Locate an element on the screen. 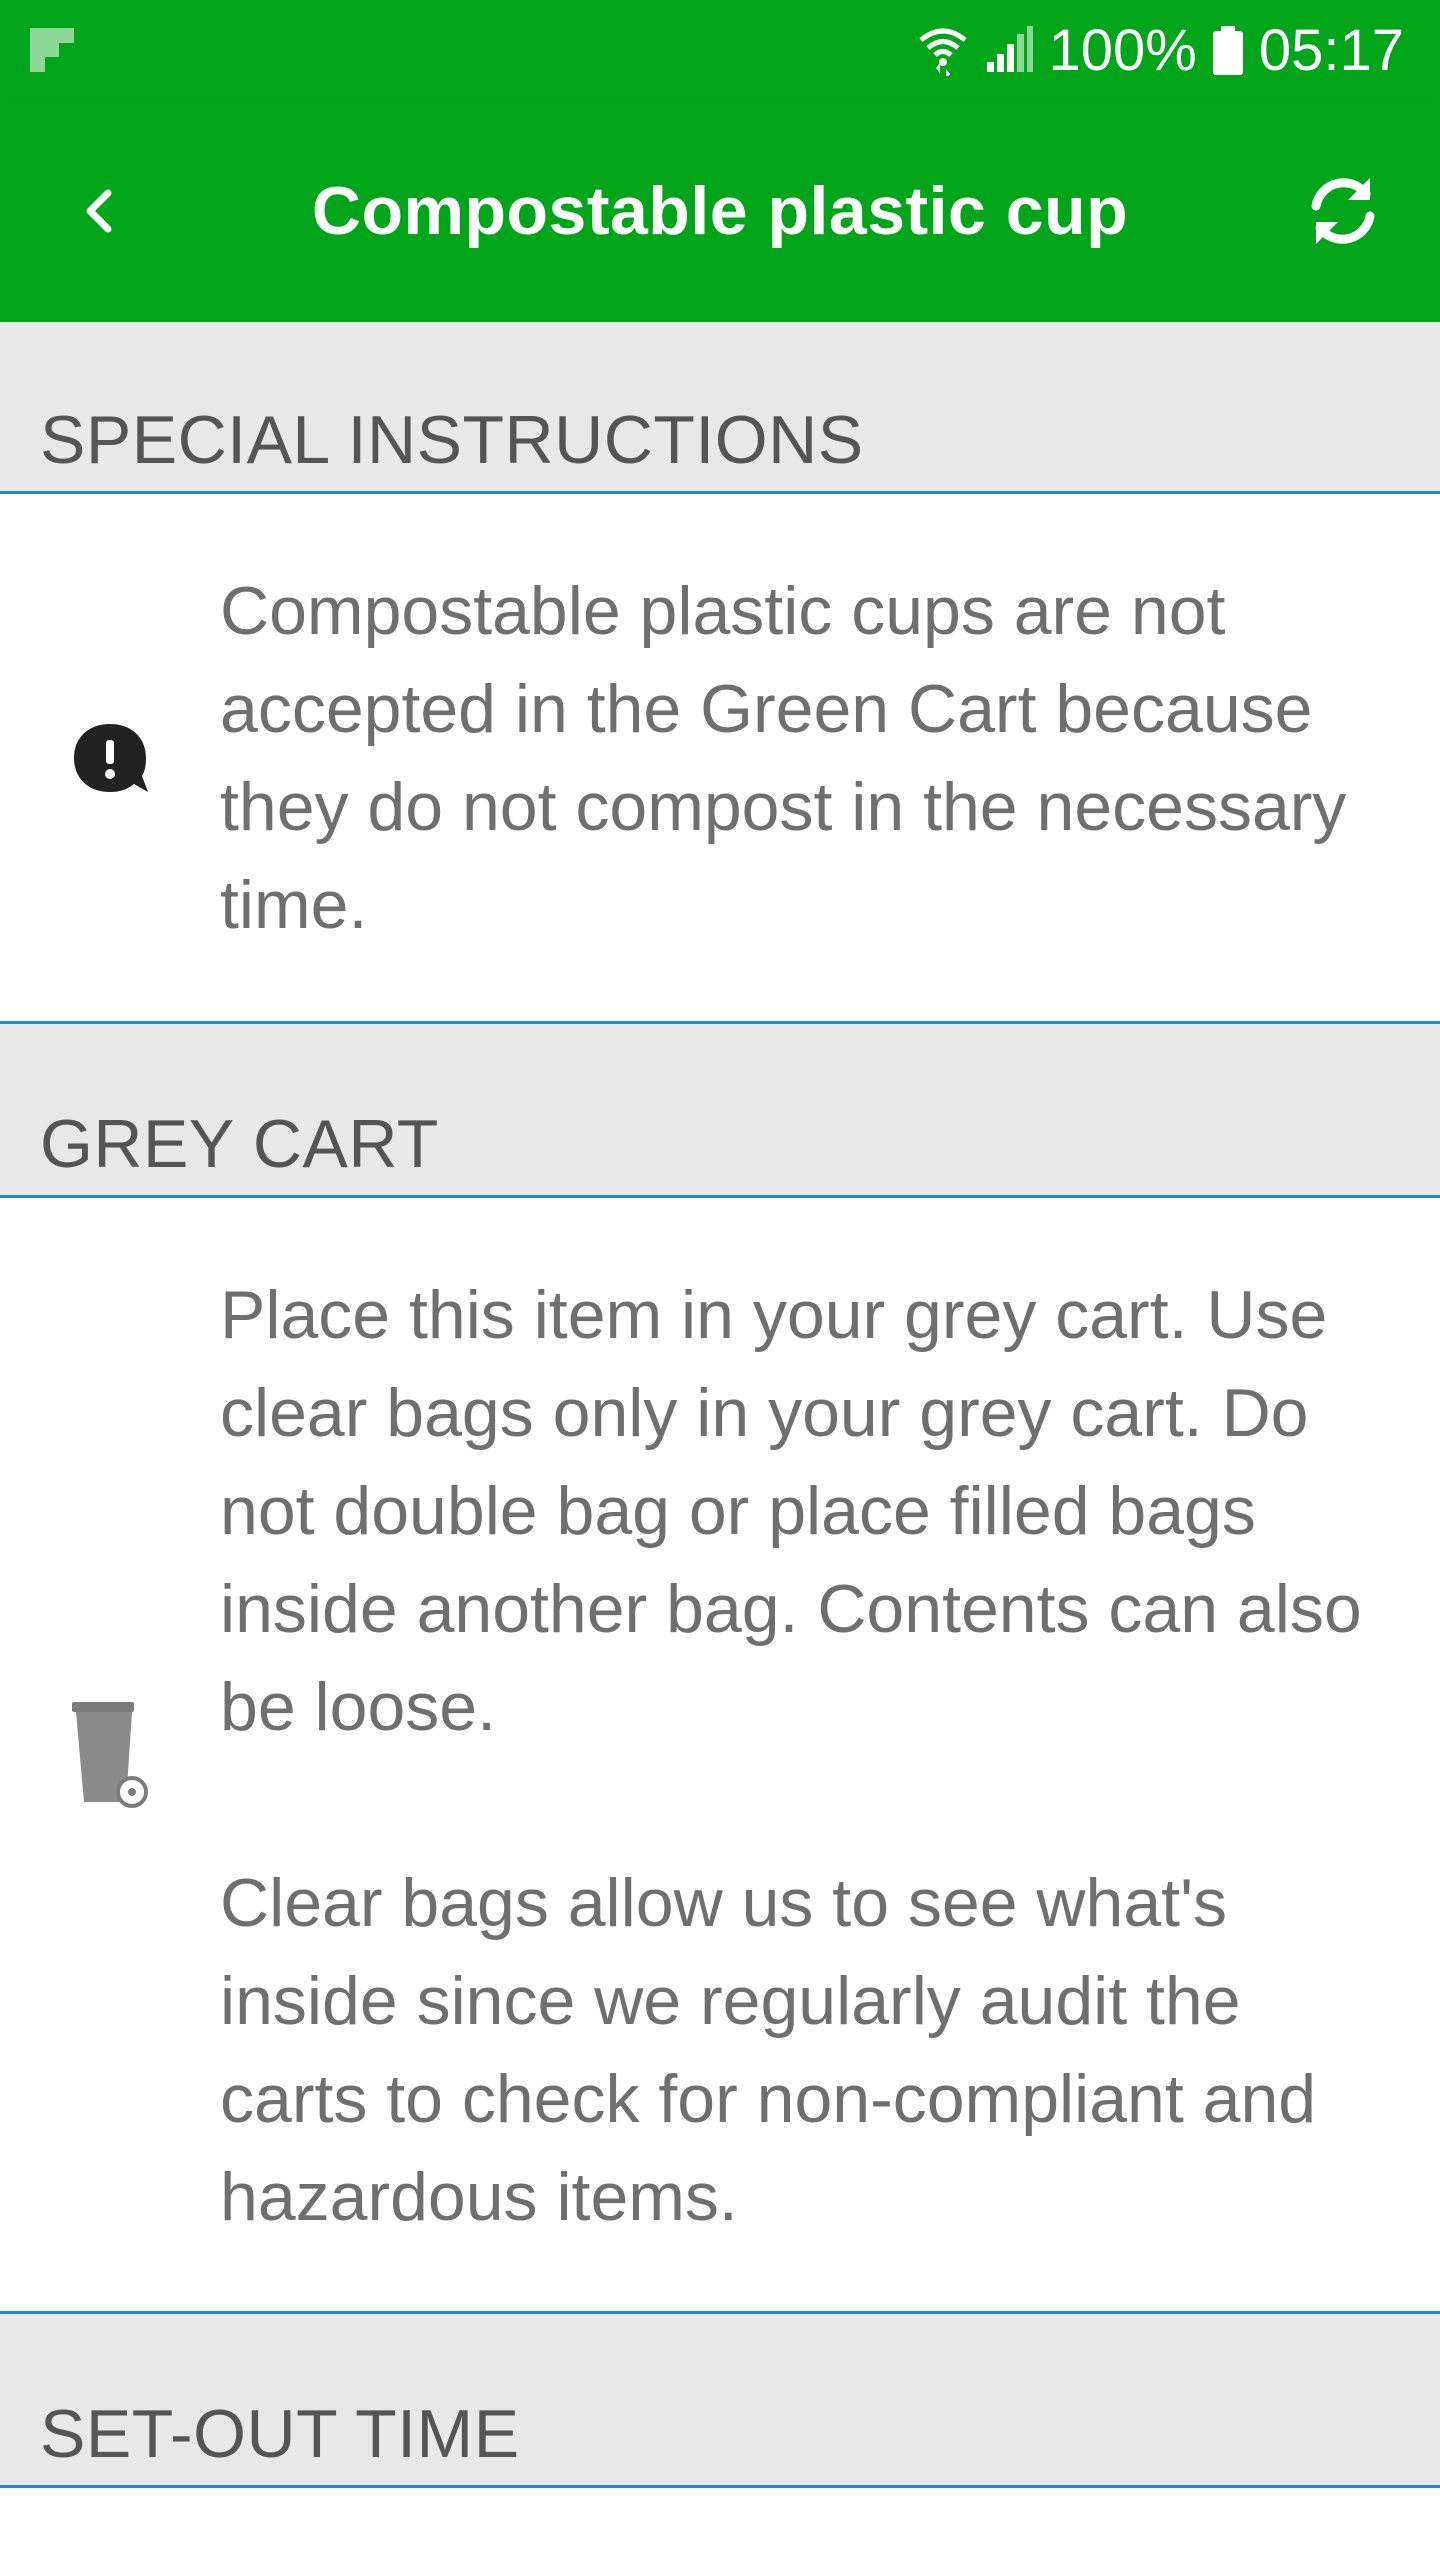  section-title: SET-OUT TIME is located at coordinates (280, 2434).